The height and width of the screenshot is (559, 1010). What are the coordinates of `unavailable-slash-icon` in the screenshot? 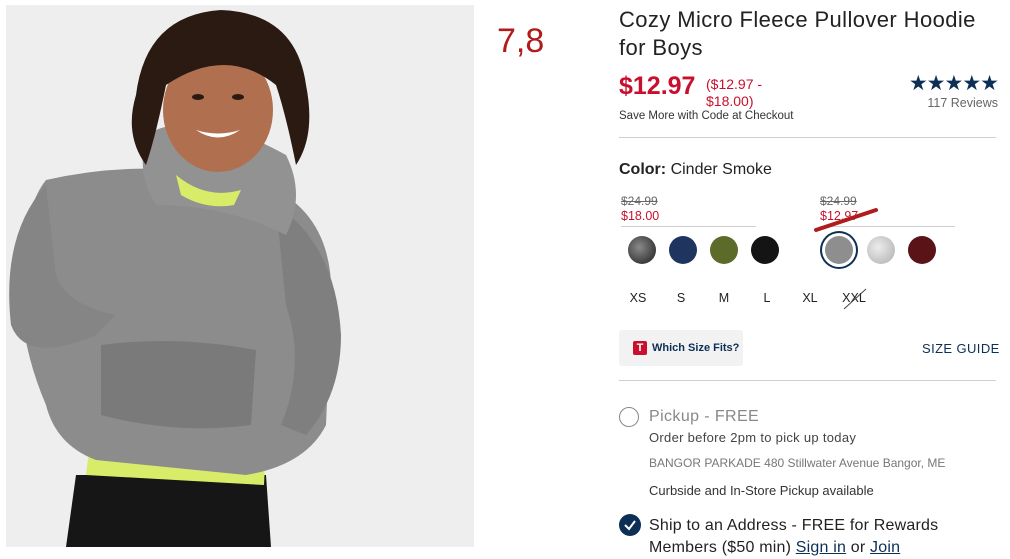 It's located at (855, 299).